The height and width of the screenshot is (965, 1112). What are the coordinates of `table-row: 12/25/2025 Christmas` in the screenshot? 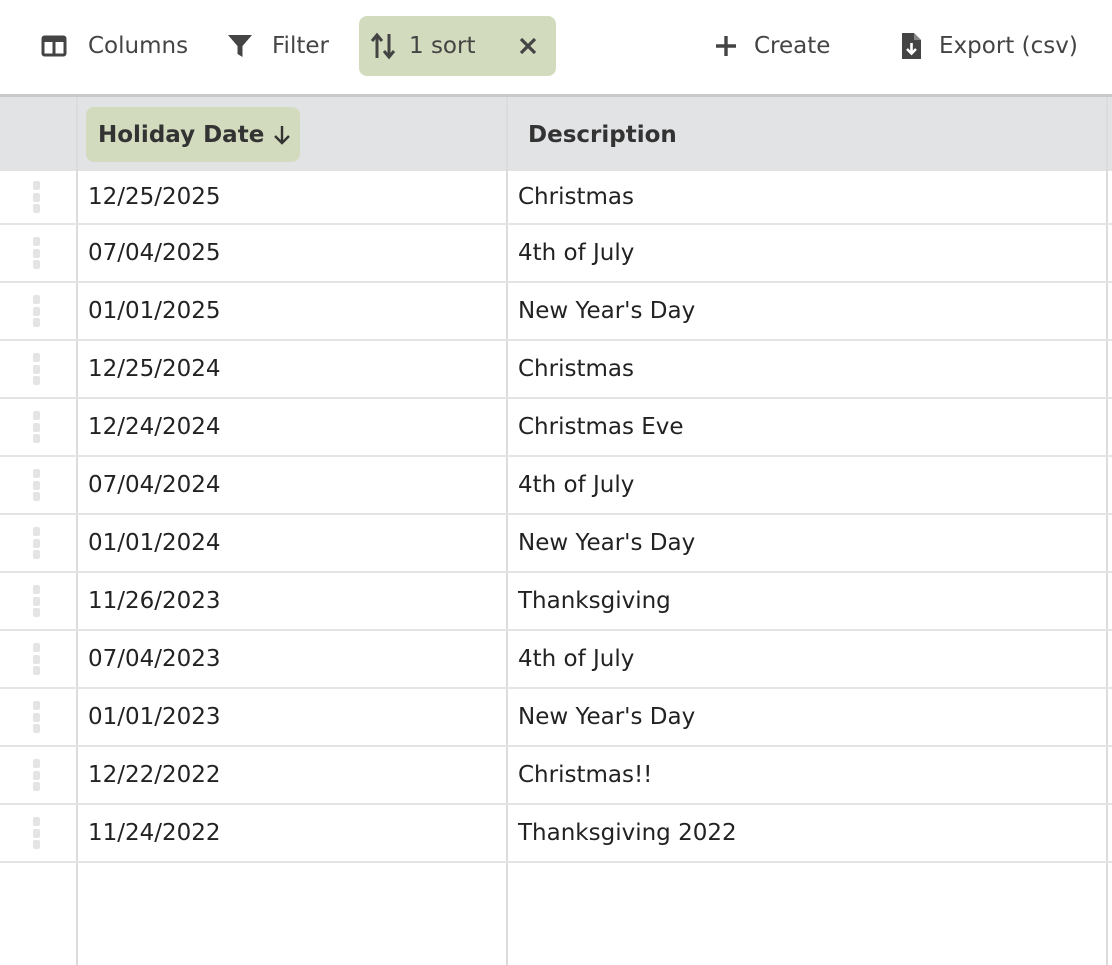 It's located at (556, 198).